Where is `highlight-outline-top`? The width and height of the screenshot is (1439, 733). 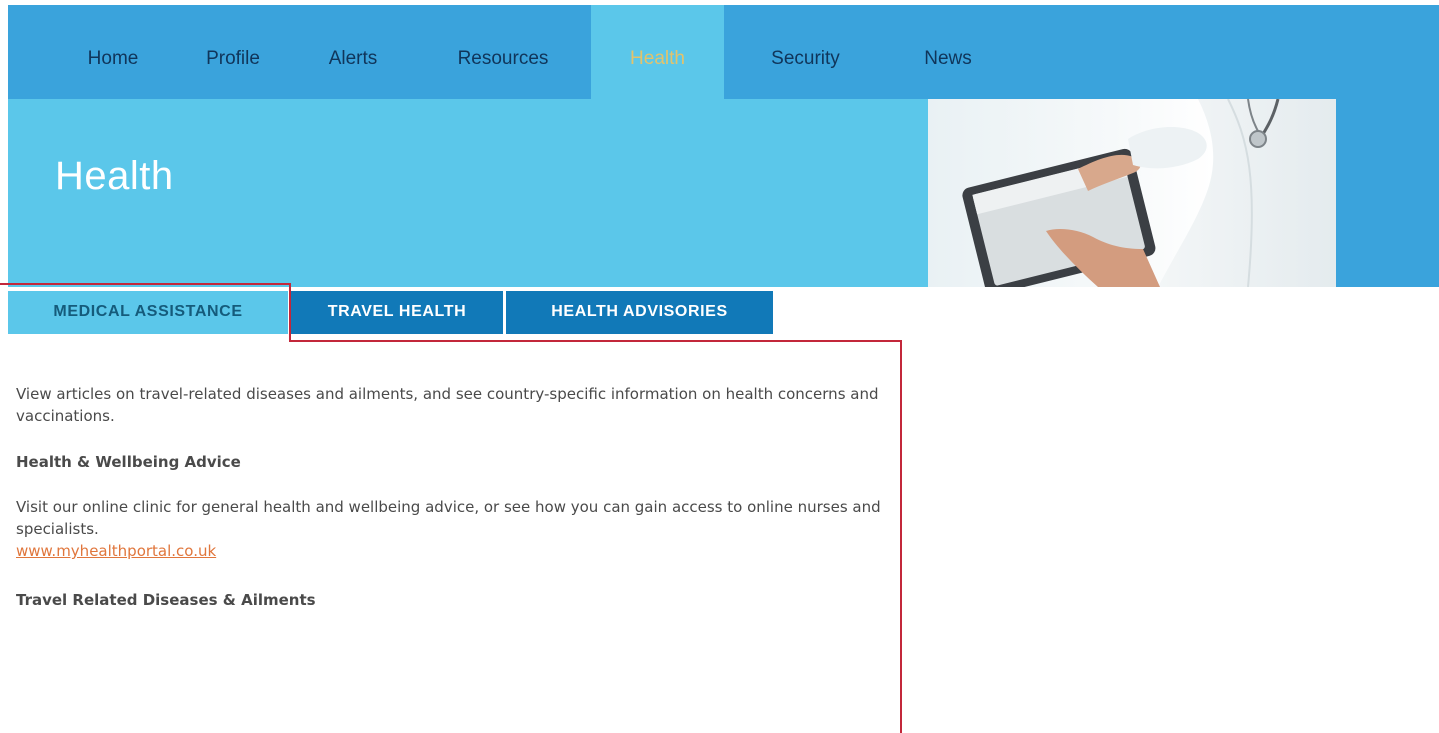 highlight-outline-top is located at coordinates (145, 284).